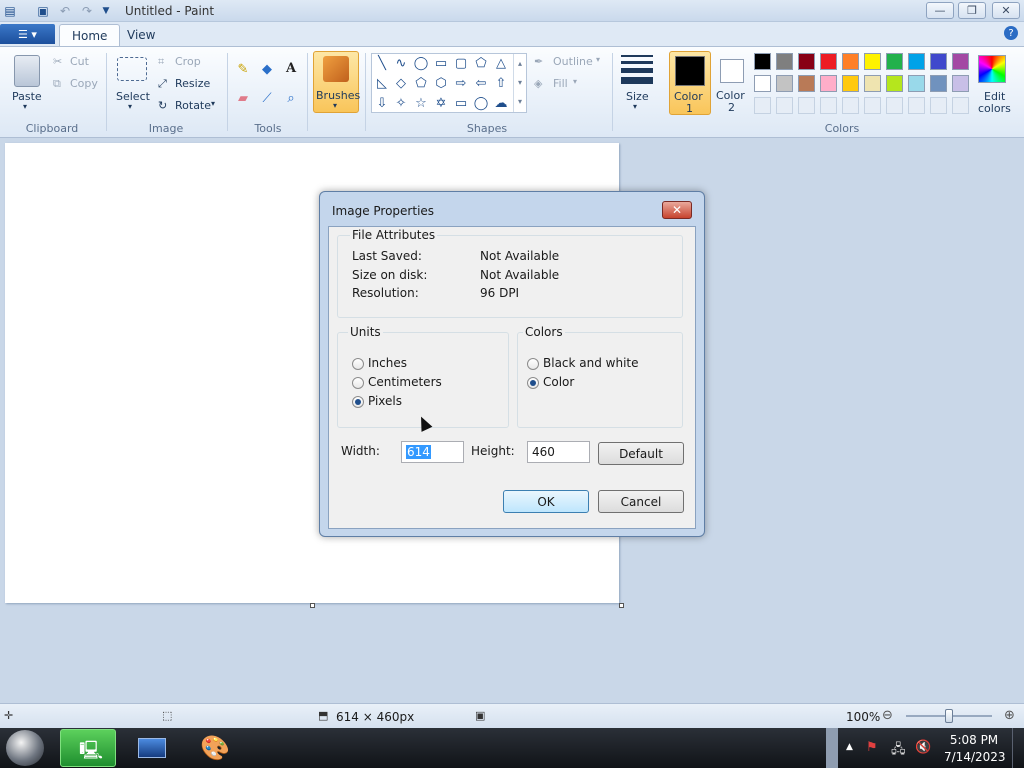 The height and width of the screenshot is (768, 1024). What do you see at coordinates (79, 61) in the screenshot?
I see `cut-button: Cut` at bounding box center [79, 61].